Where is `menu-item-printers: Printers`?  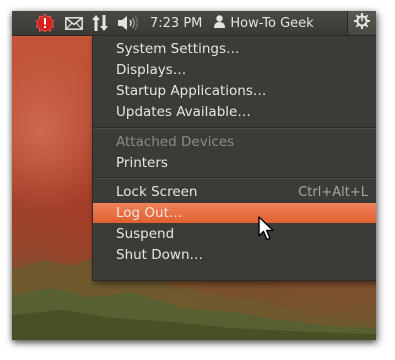 menu-item-printers: Printers is located at coordinates (234, 163).